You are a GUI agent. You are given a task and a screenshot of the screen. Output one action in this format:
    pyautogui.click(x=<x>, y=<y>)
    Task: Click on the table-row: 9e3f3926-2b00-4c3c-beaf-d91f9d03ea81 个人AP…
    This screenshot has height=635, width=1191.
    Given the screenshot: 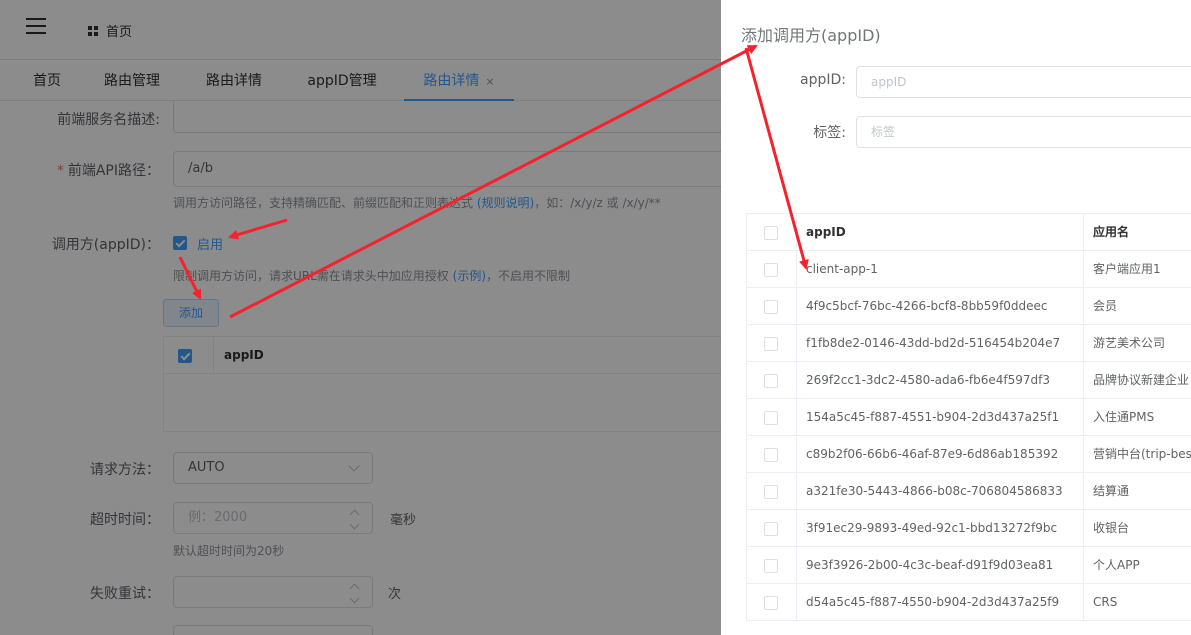 What is the action you would take?
    pyautogui.click(x=968, y=565)
    